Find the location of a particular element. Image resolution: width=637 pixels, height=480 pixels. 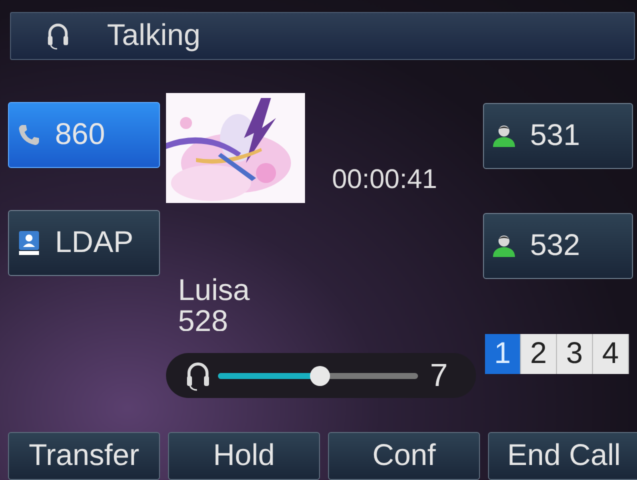

contact-key: 532 is located at coordinates (558, 246).